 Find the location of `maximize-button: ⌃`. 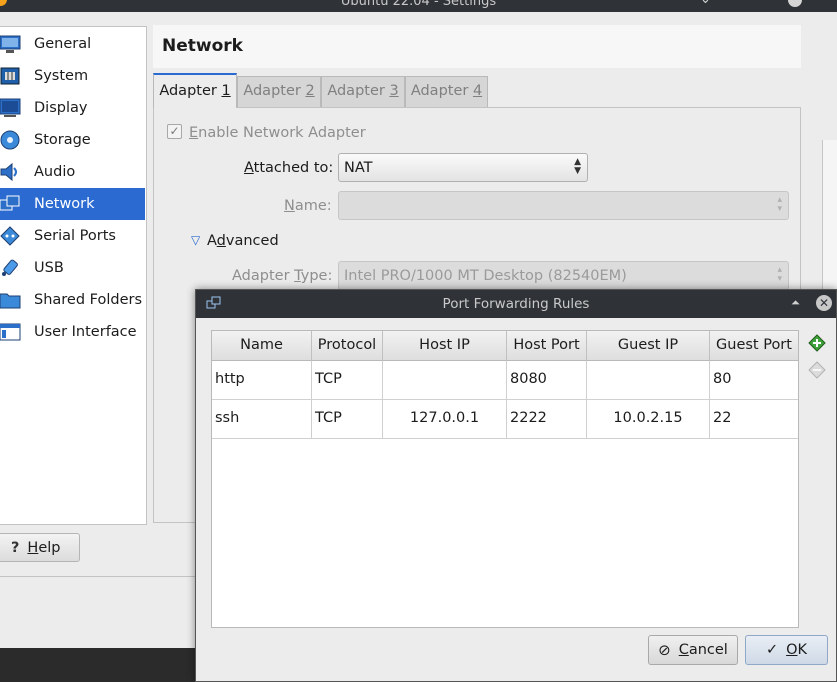

maximize-button: ⌃ is located at coordinates (750, 3).